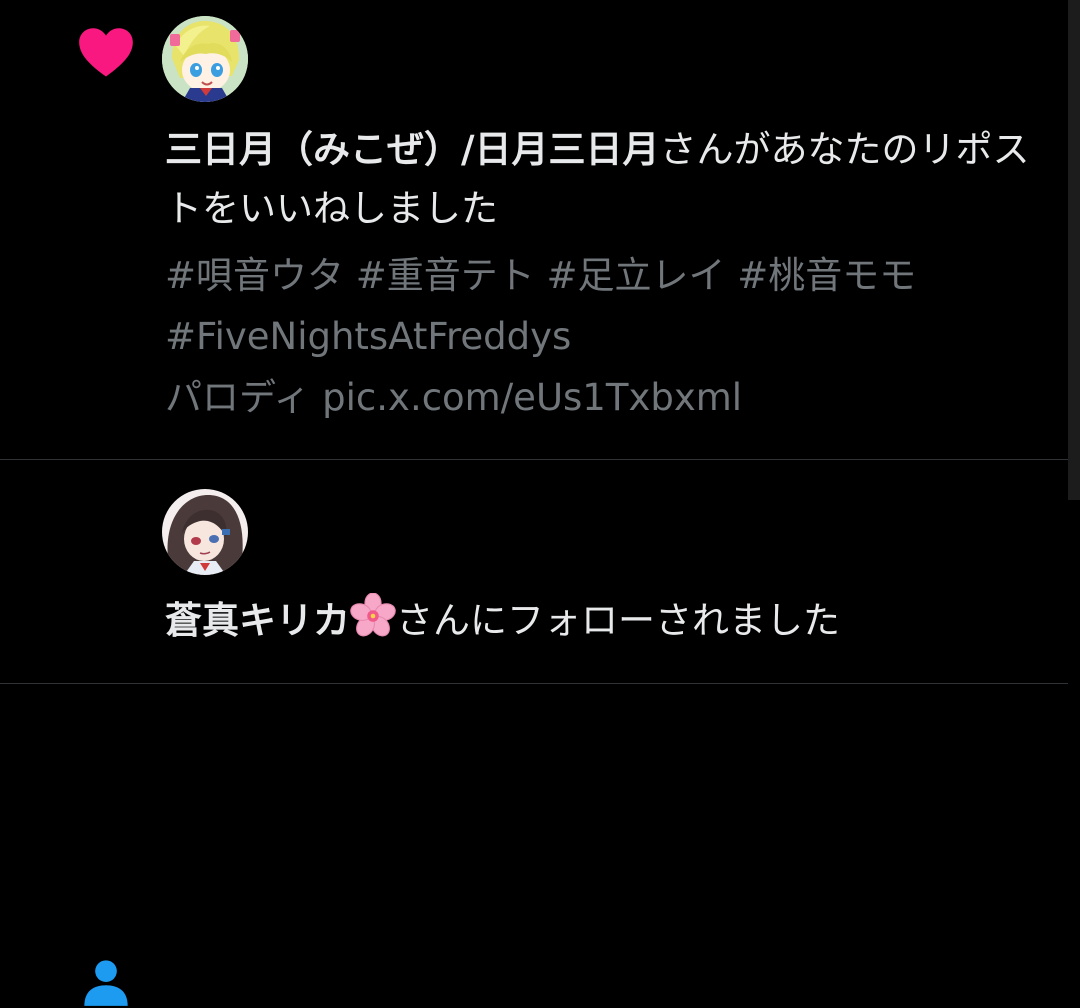 The image size is (1080, 1008). I want to click on preview-link-line: パロディ pic.x.com/eUs1Txbxml, so click(454, 397).